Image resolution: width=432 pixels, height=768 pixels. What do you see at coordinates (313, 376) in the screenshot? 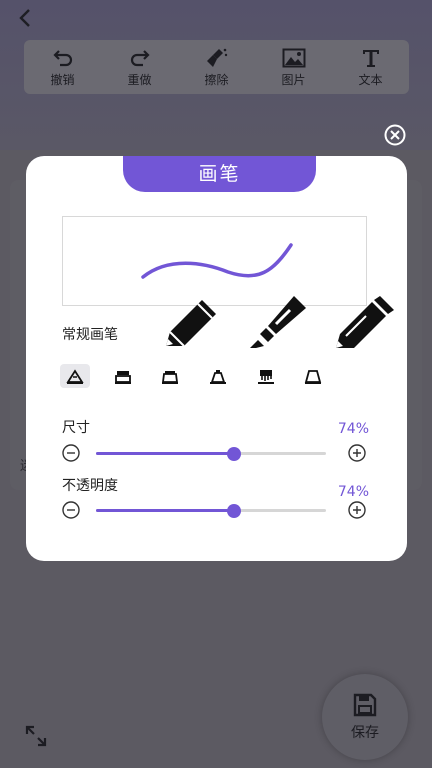
I see `tip-6-icon` at bounding box center [313, 376].